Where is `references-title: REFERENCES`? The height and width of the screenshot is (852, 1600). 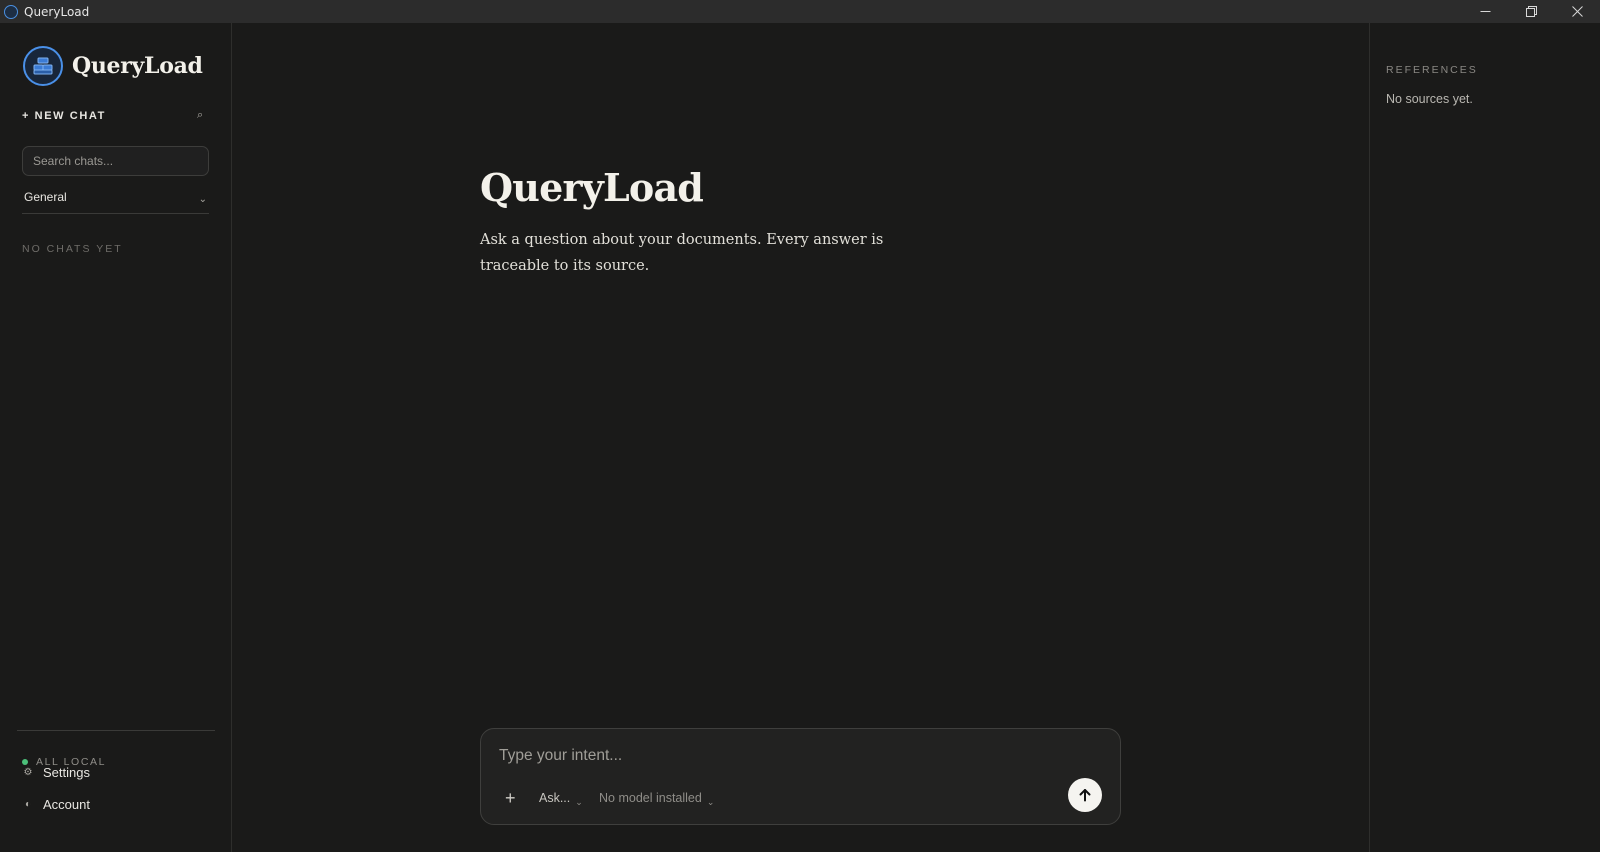 references-title: REFERENCES is located at coordinates (1432, 70).